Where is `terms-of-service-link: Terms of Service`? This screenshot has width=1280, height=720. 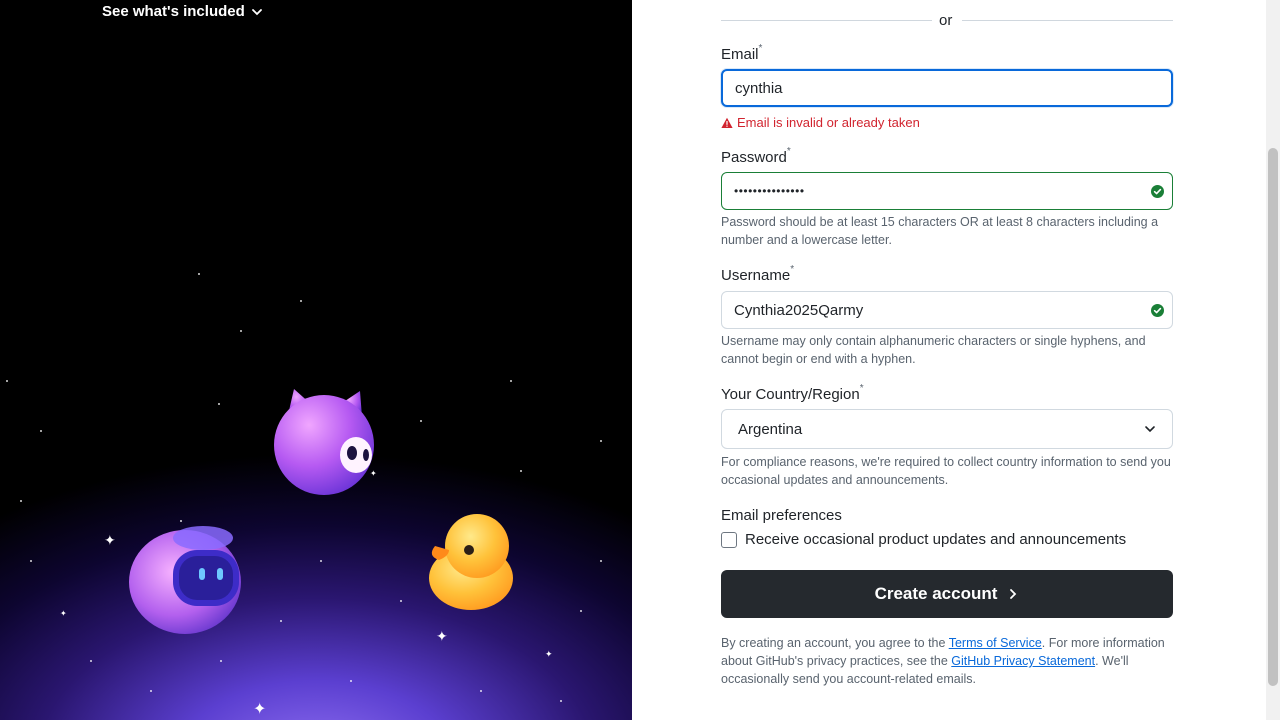 terms-of-service-link: Terms of Service is located at coordinates (995, 643).